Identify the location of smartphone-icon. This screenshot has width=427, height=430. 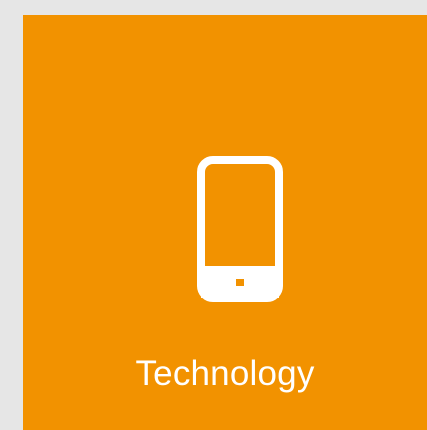
(240, 229).